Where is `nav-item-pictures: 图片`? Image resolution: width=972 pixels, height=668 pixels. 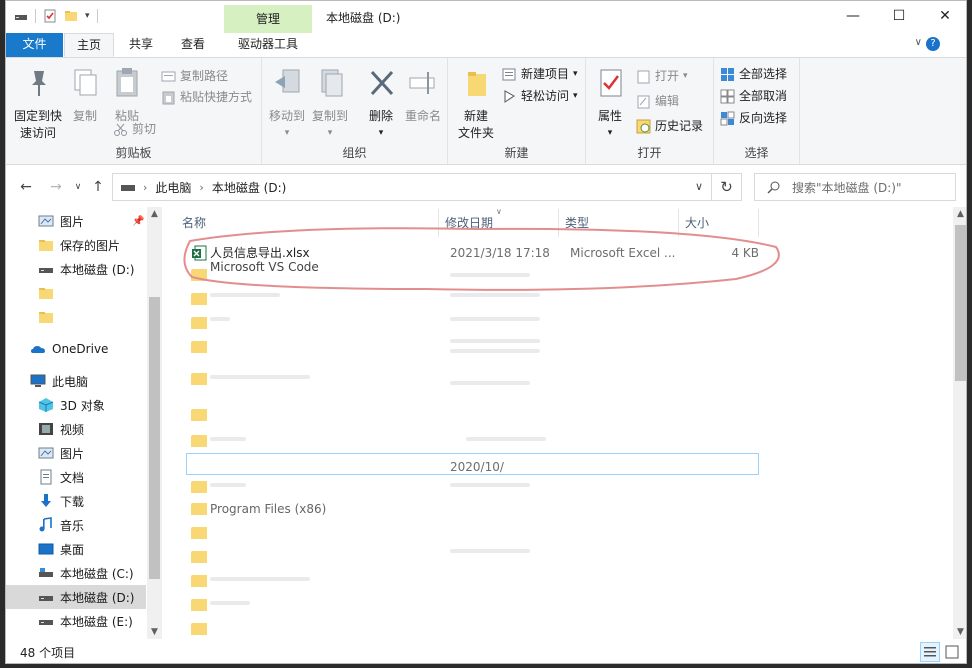 nav-item-pictures: 图片 is located at coordinates (76, 453).